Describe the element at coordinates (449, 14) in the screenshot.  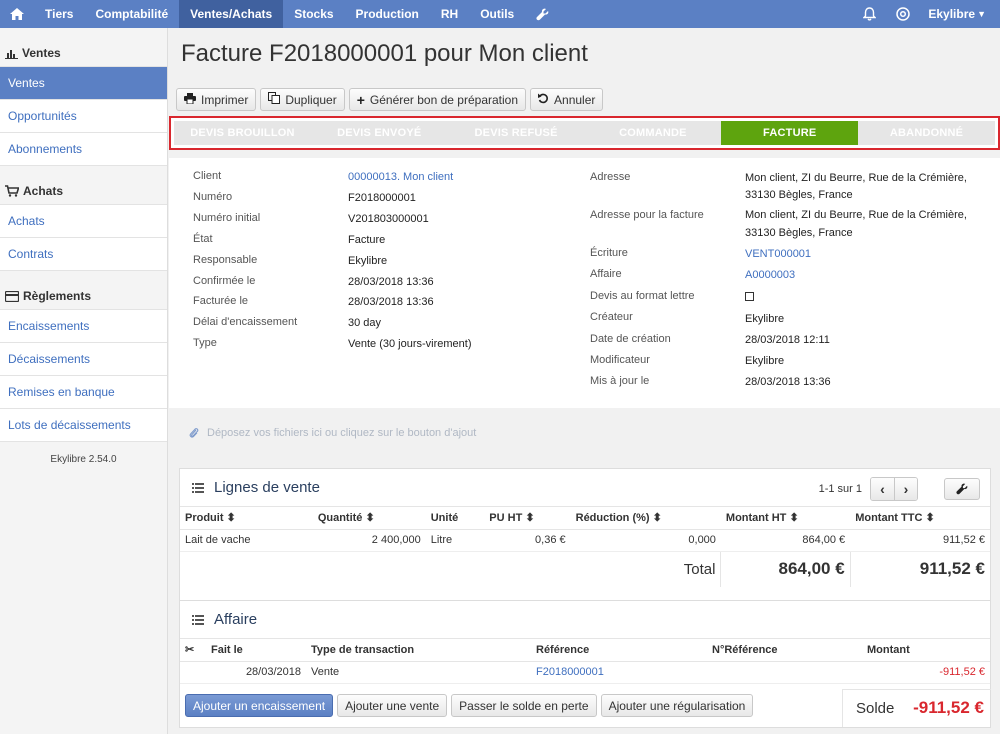
I see `nav-rh: RH` at that location.